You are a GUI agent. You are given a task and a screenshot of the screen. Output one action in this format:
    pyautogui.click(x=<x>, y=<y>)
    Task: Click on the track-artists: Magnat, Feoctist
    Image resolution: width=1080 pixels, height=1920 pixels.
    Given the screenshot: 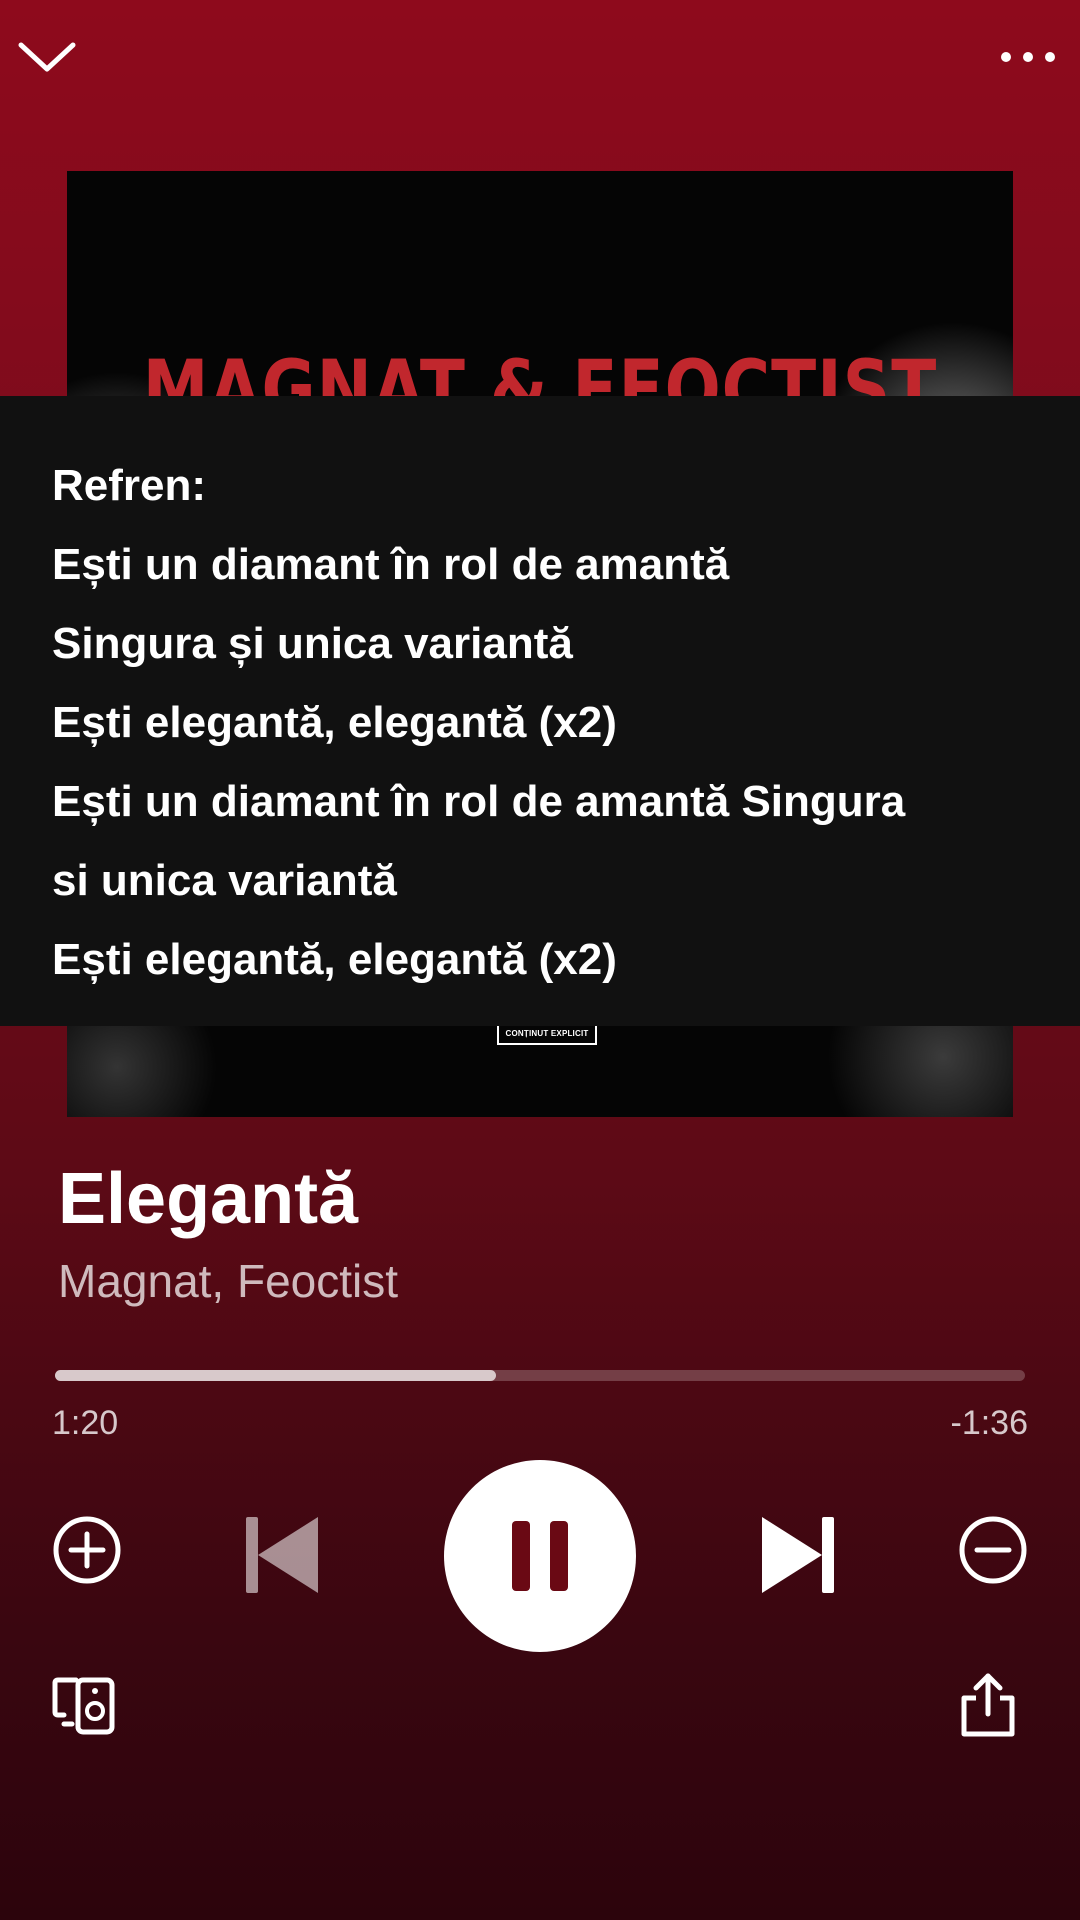 What is the action you would take?
    pyautogui.click(x=228, y=1281)
    